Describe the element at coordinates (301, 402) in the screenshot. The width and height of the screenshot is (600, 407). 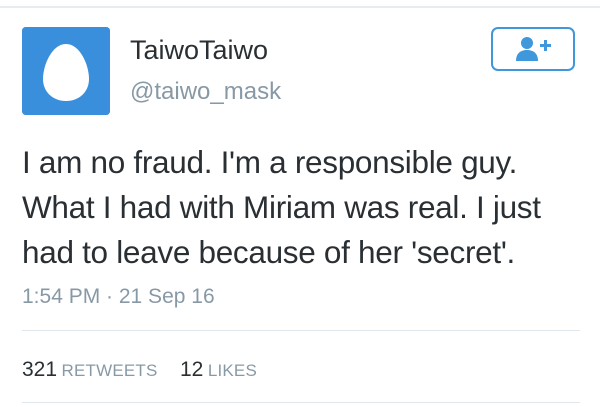
I see `bottom-divider` at that location.